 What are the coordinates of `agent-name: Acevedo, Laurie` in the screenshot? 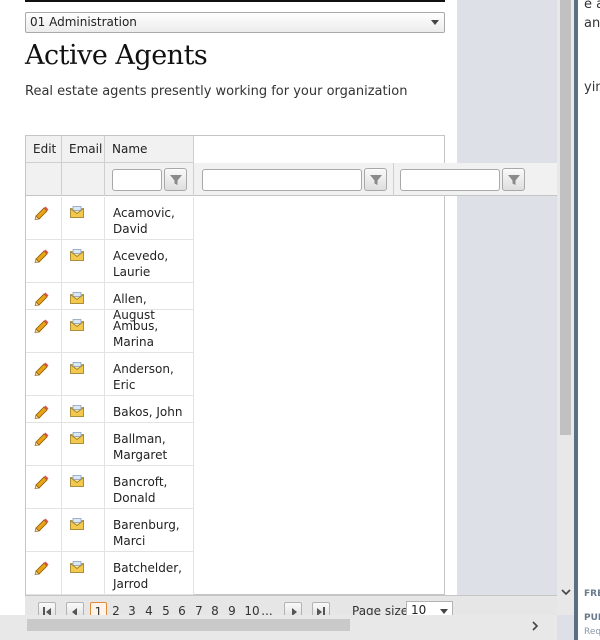 It's located at (148, 264).